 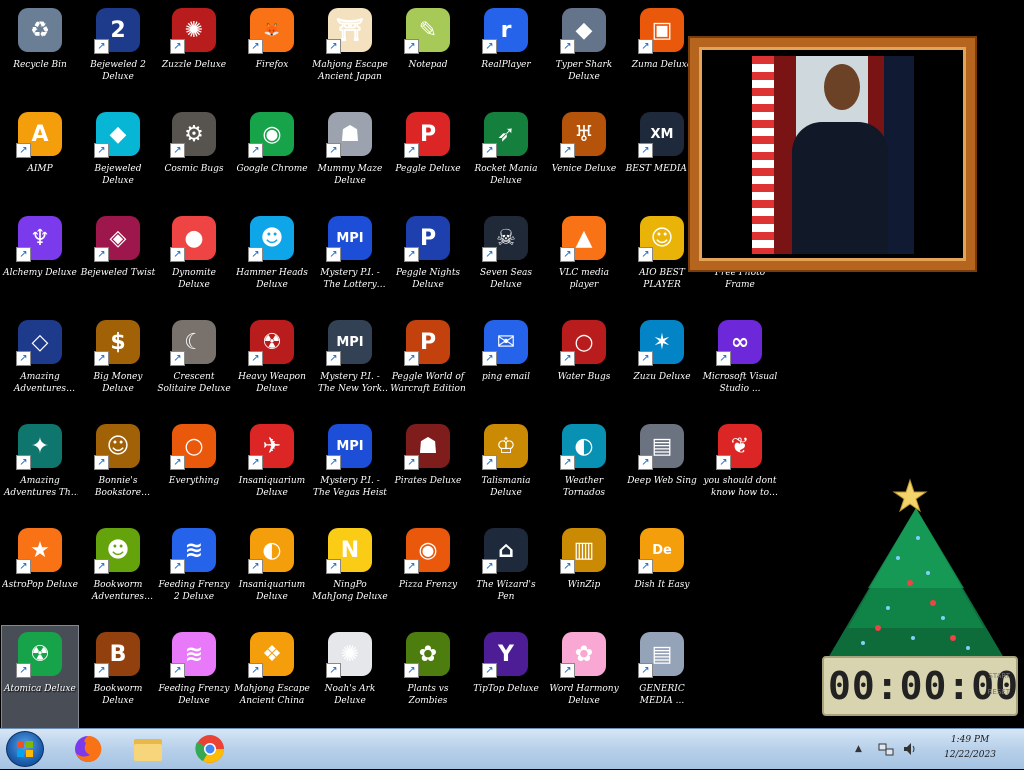 I want to click on desktop-icon-rocket-mania: ➶ ↗ Rocket Mania Deluxe, so click(x=506, y=158).